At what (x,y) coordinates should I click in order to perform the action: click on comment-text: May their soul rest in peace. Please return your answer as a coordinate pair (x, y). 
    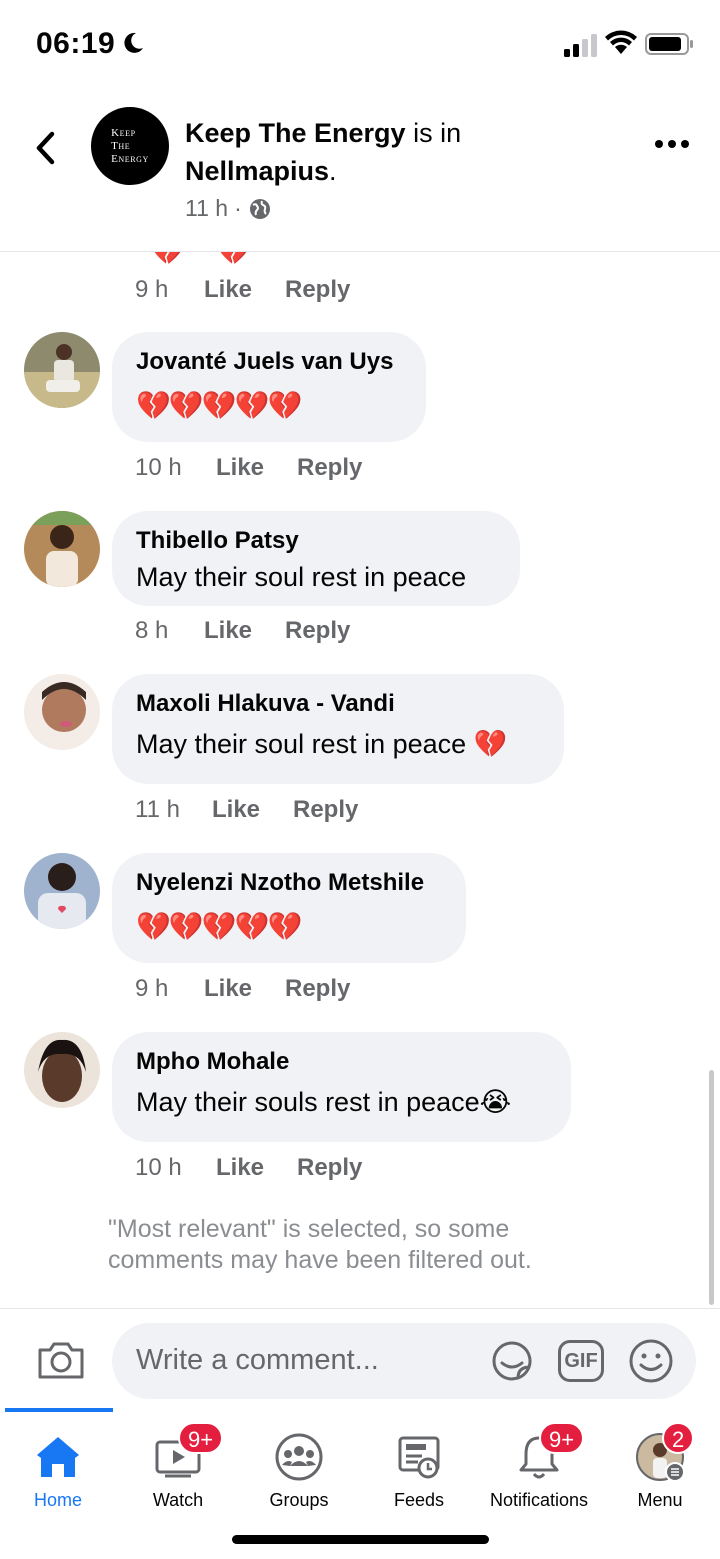
    Looking at the image, I should click on (301, 577).